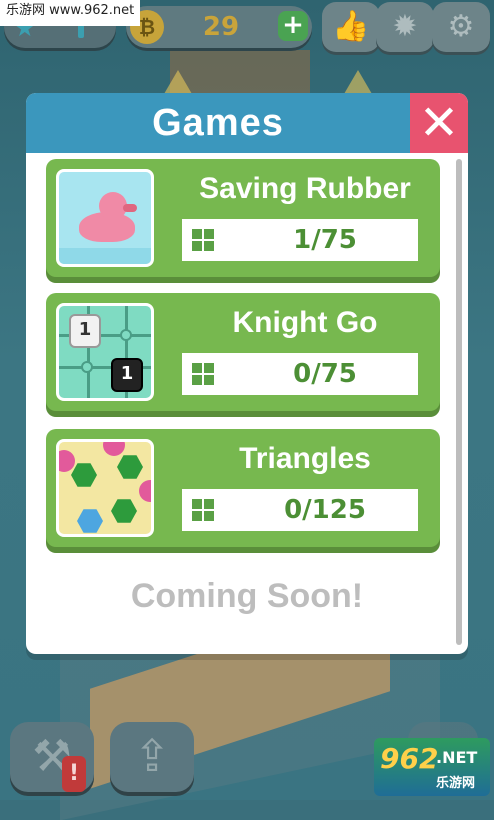 The height and width of the screenshot is (820, 494). I want to click on close-icon: ✕, so click(439, 123).